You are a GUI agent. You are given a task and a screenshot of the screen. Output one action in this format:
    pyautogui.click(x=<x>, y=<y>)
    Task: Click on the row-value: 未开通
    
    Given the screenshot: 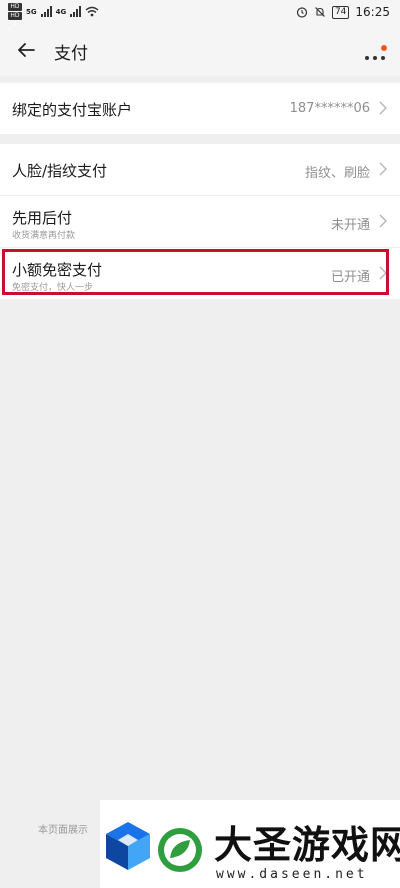 What is the action you would take?
    pyautogui.click(x=350, y=225)
    